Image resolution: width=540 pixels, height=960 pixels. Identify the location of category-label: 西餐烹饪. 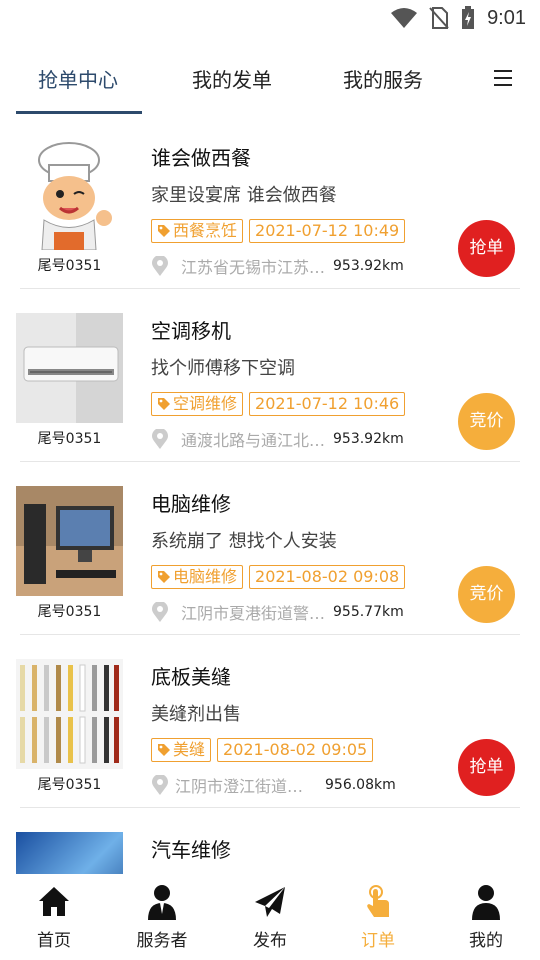
(205, 230).